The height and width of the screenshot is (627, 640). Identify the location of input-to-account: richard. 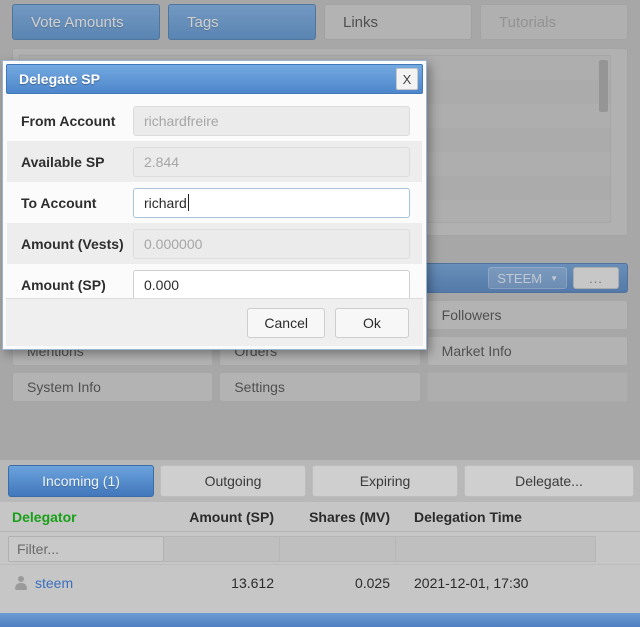
(271, 202).